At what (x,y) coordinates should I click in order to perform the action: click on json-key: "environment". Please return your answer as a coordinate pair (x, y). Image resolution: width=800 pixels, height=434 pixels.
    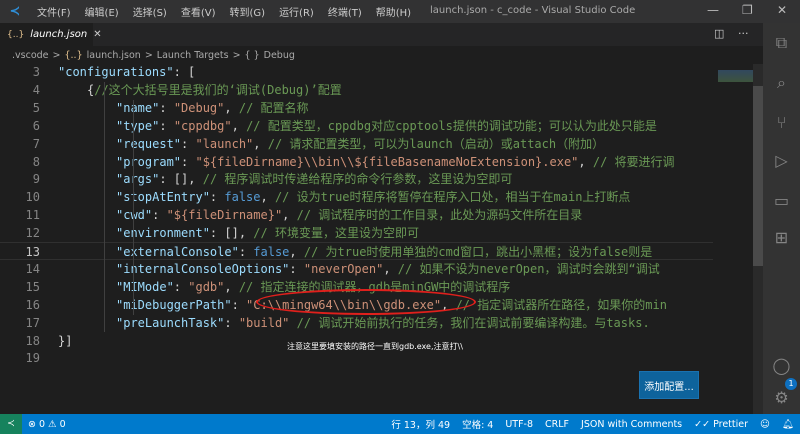
    Looking at the image, I should click on (163, 233).